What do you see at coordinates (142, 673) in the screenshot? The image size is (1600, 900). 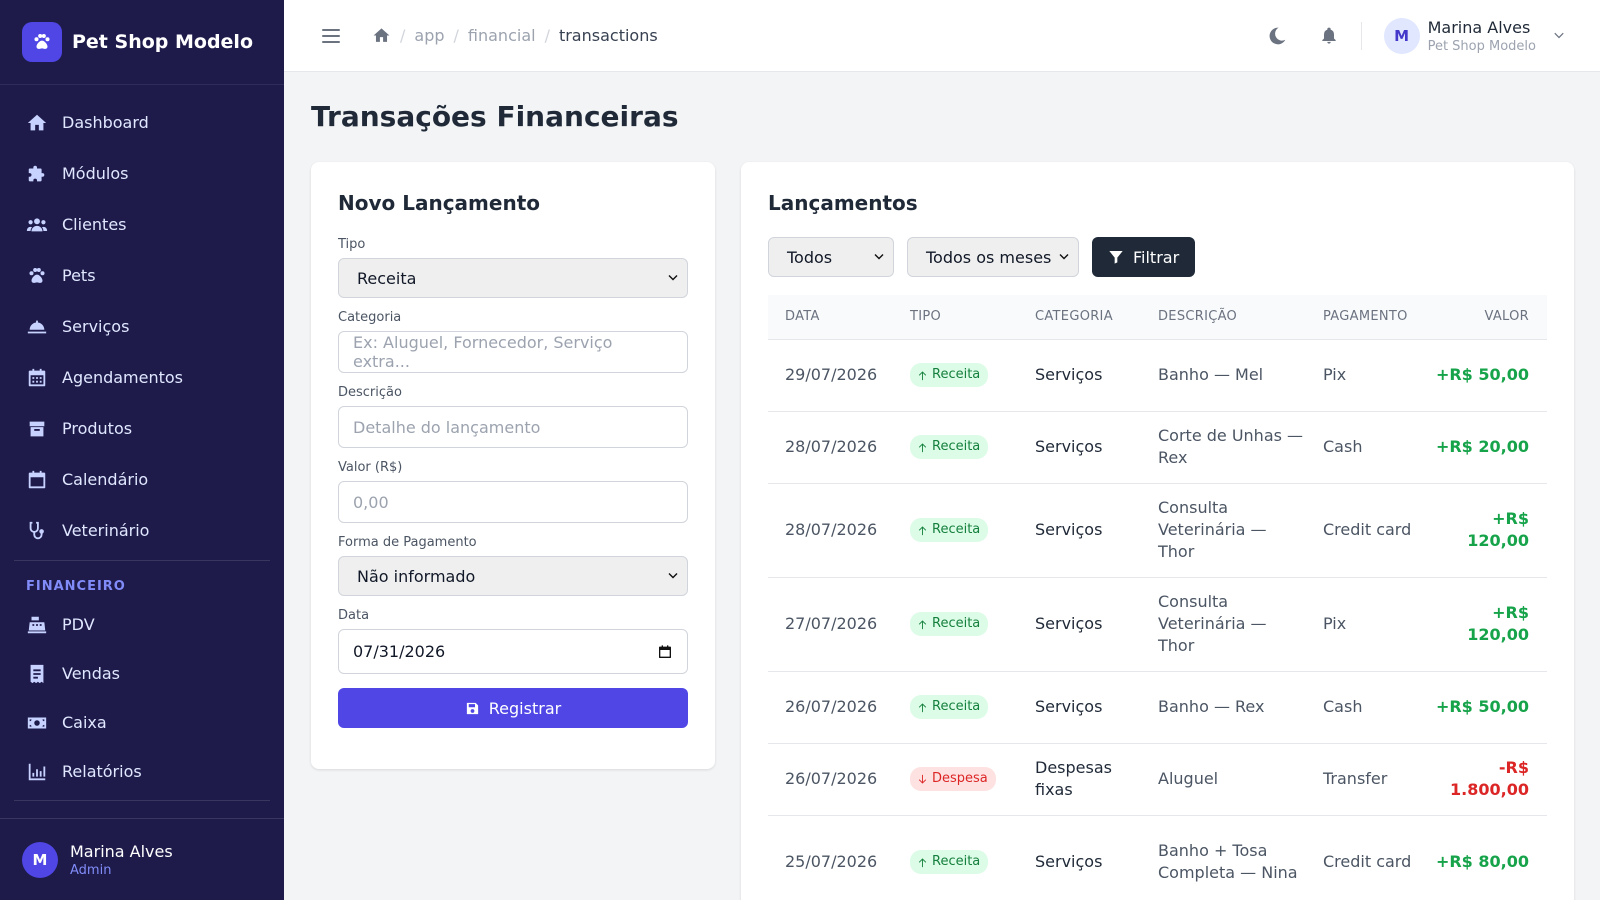 I see `sidebar-item-vendas: Vendas` at bounding box center [142, 673].